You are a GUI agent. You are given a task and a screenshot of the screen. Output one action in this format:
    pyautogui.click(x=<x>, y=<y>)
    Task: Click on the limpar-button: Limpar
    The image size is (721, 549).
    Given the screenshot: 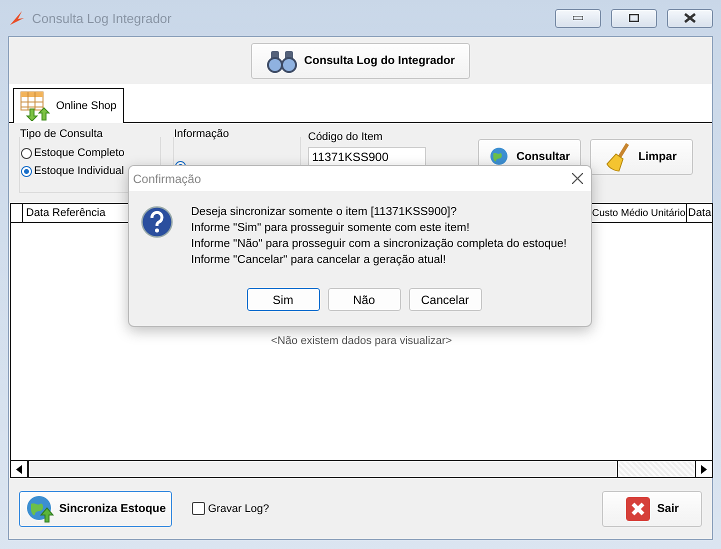 What is the action you would take?
    pyautogui.click(x=641, y=157)
    